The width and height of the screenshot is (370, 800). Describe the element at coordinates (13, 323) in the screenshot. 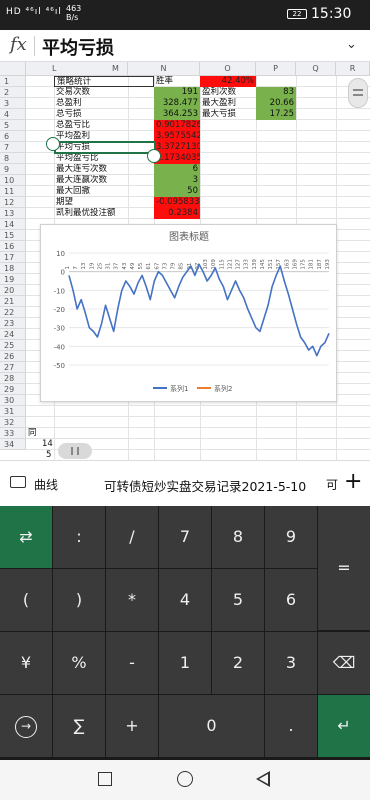

I see `row-header-23: 23` at that location.